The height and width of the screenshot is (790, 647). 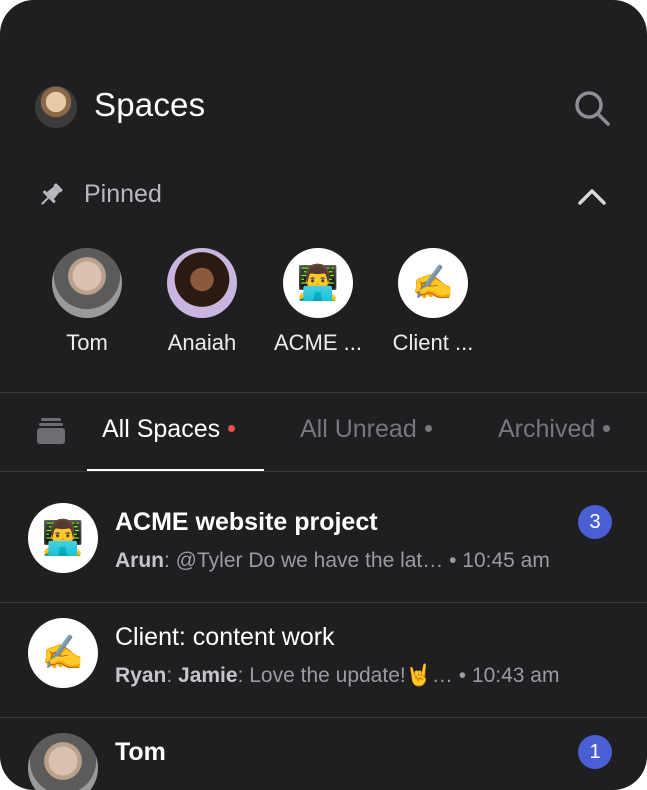 What do you see at coordinates (56, 107) in the screenshot?
I see `profile-avatar` at bounding box center [56, 107].